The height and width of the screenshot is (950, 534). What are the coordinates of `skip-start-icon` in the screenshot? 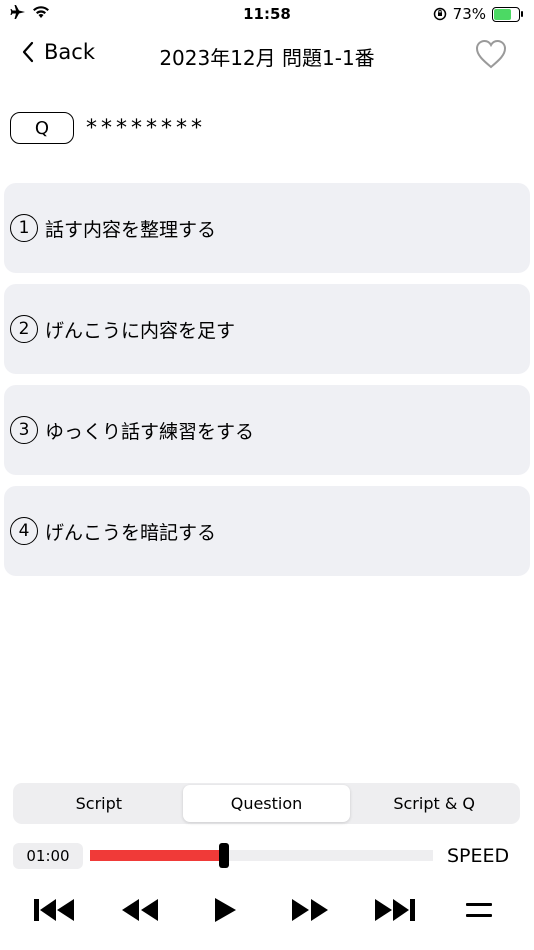 It's located at (55, 910).